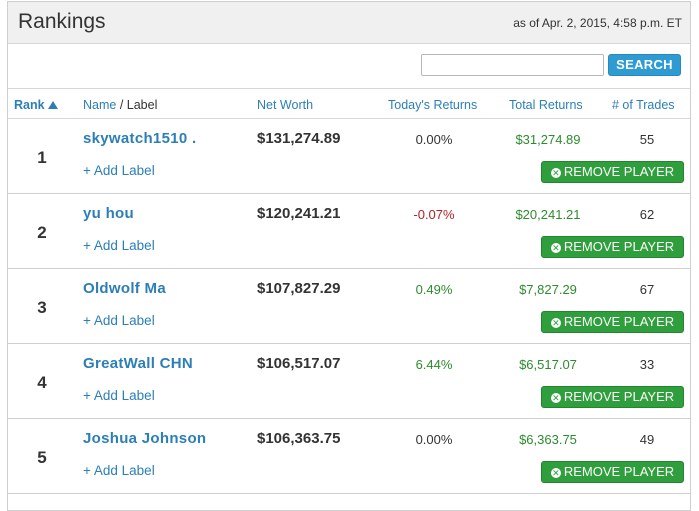 Image resolution: width=699 pixels, height=511 pixels. I want to click on search-bar: SEARCH, so click(349, 66).